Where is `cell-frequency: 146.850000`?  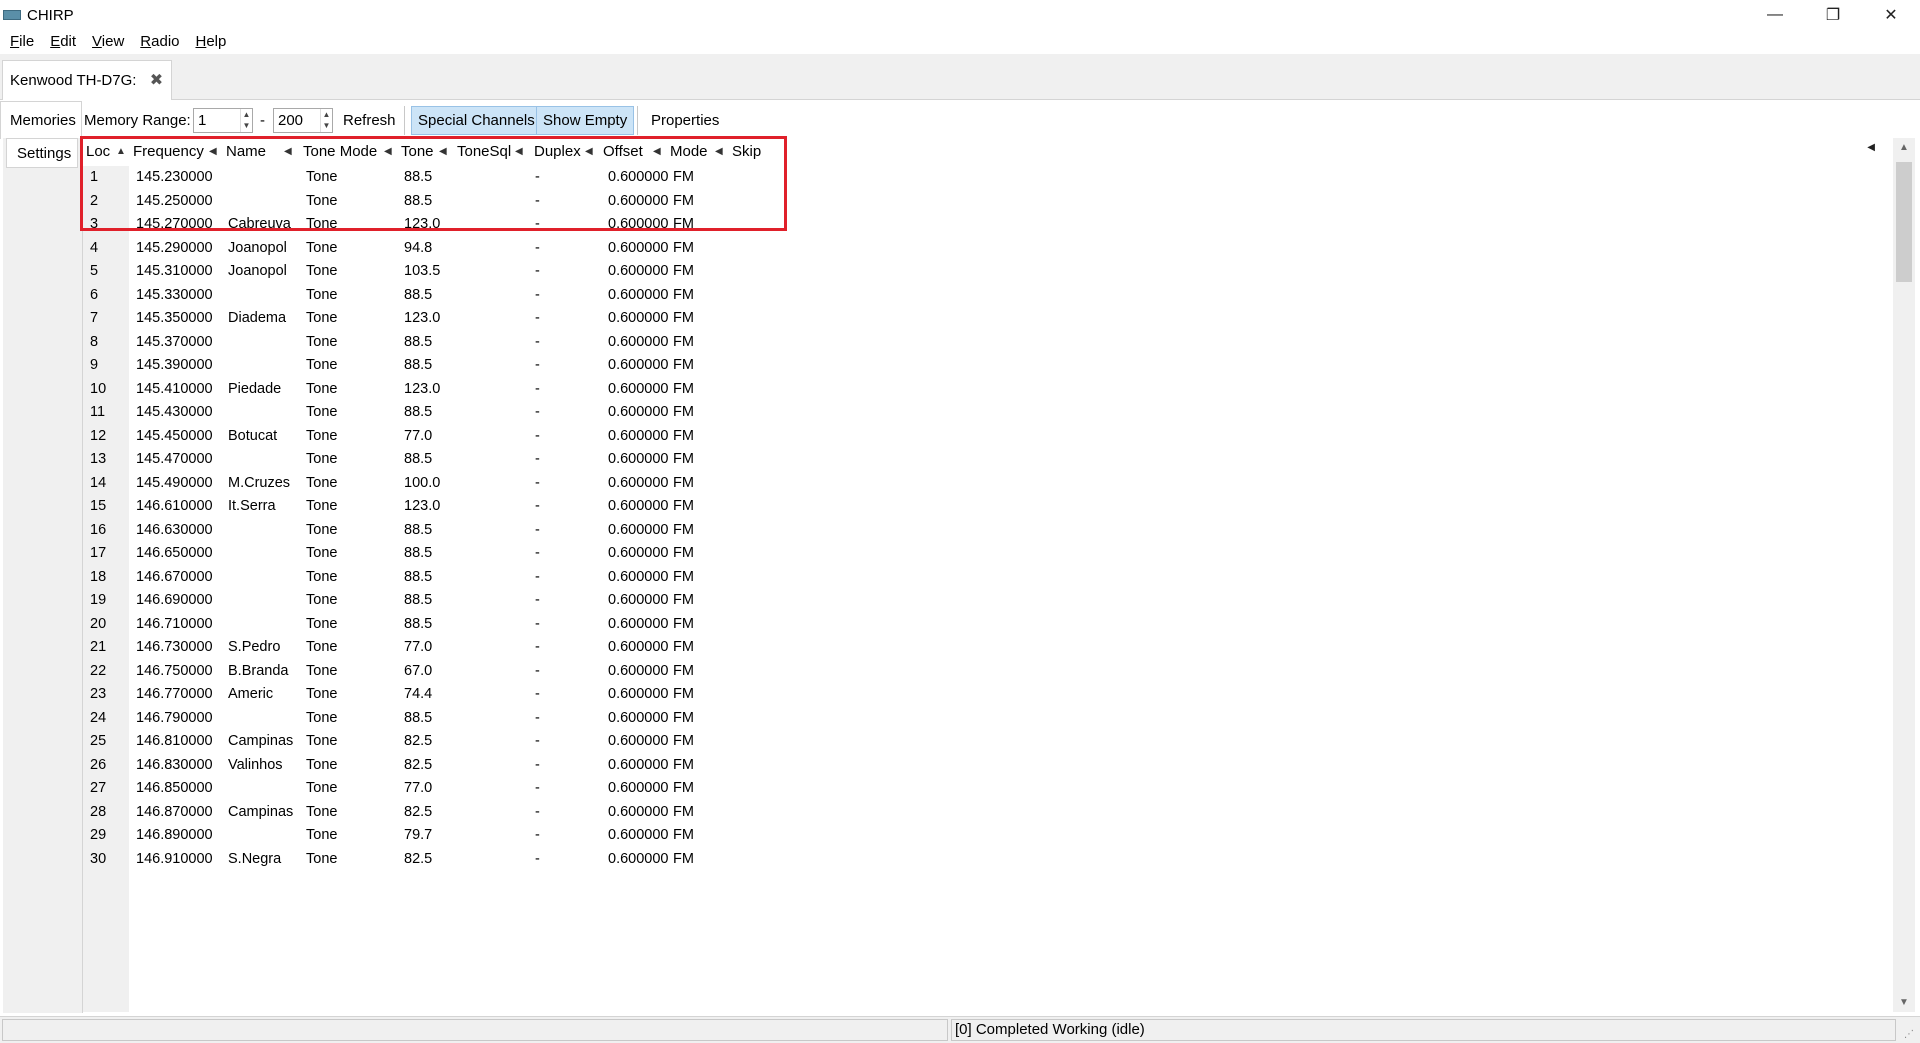
cell-frequency: 146.850000 is located at coordinates (174, 789).